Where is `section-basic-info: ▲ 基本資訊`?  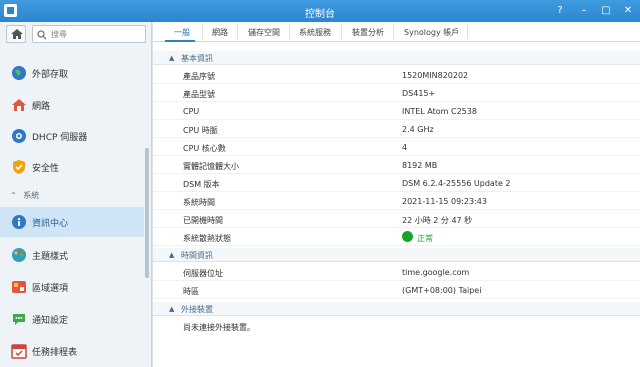 section-basic-info: ▲ 基本資訊 is located at coordinates (396, 58).